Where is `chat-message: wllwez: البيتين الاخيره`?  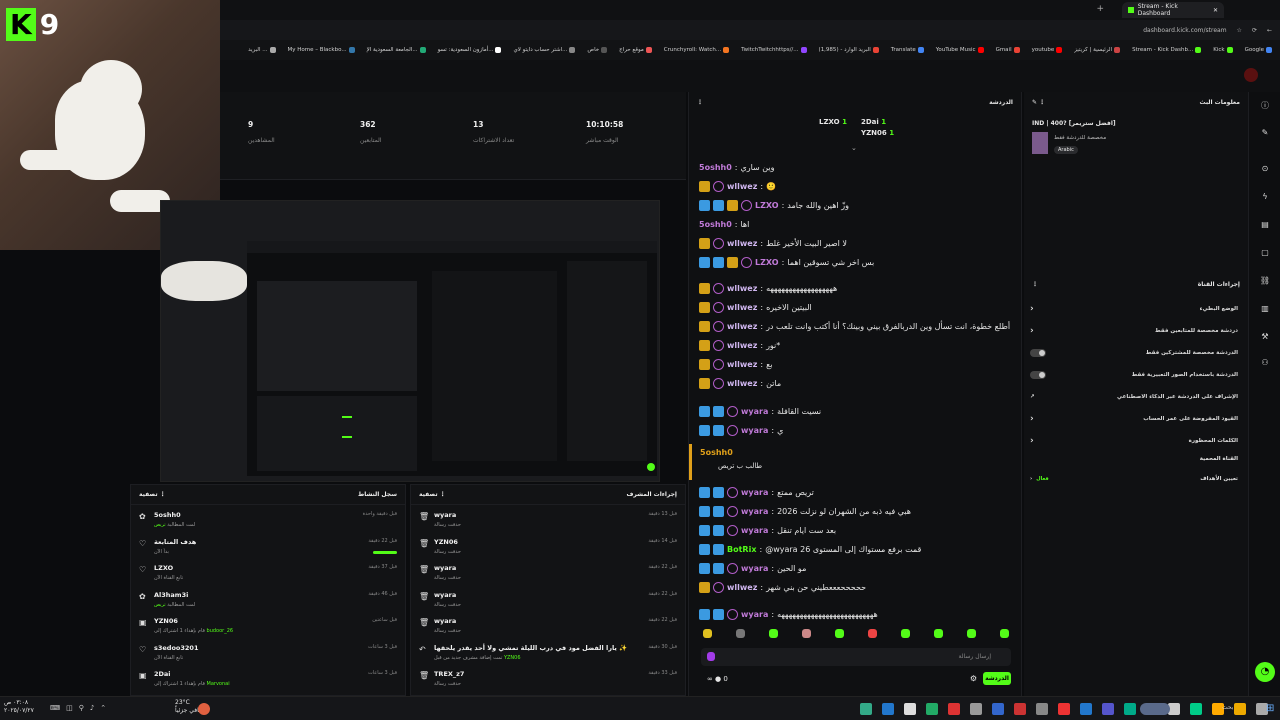
chat-message: wllwez: البيتين الاخيره is located at coordinates (855, 307).